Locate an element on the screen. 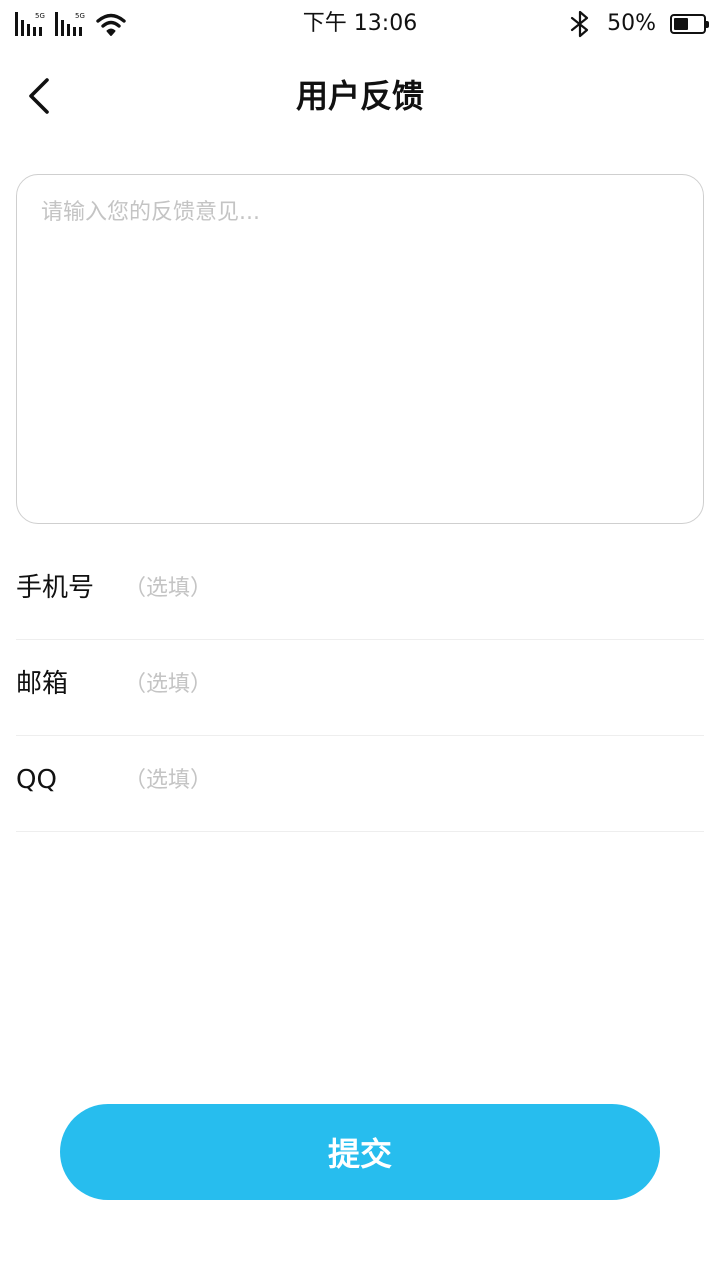 This screenshot has height=1280, width=720. header: 用户反馈 is located at coordinates (360, 96).